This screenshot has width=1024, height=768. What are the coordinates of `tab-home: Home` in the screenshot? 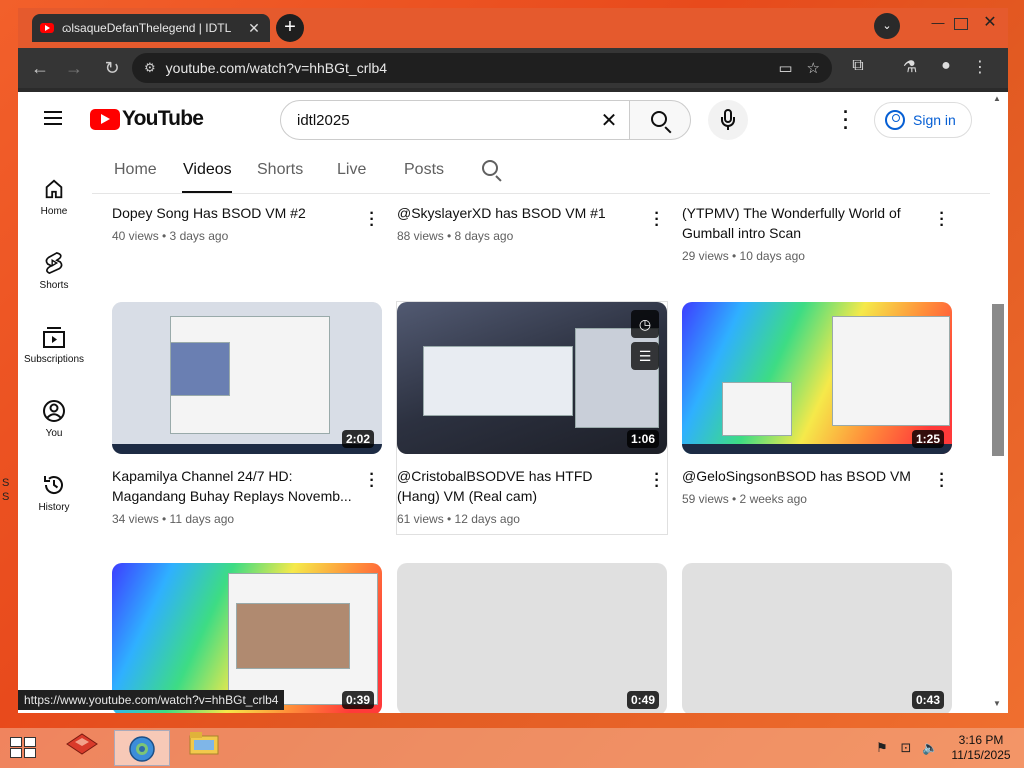 It's located at (135, 170).